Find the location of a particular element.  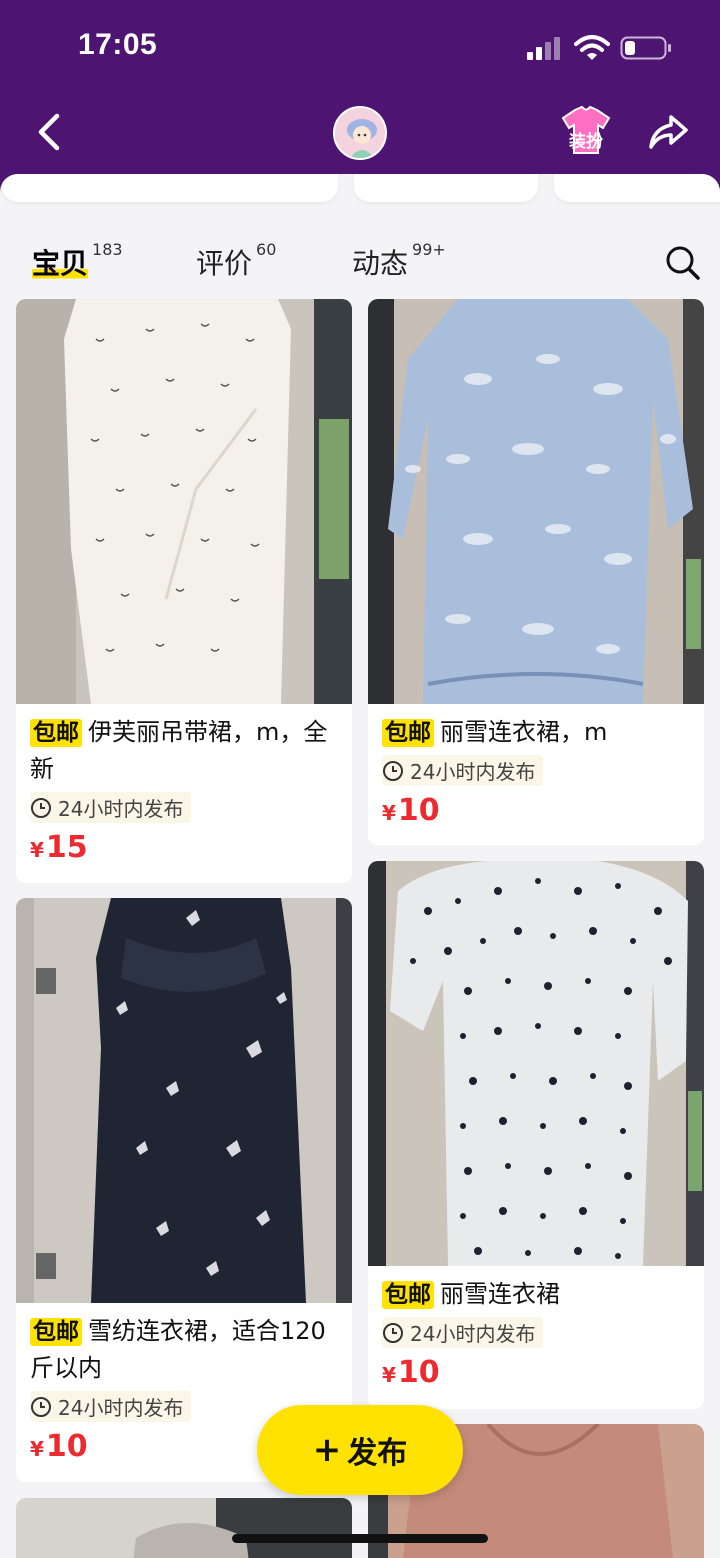

dress-up-button: 装扮 is located at coordinates (586, 131).